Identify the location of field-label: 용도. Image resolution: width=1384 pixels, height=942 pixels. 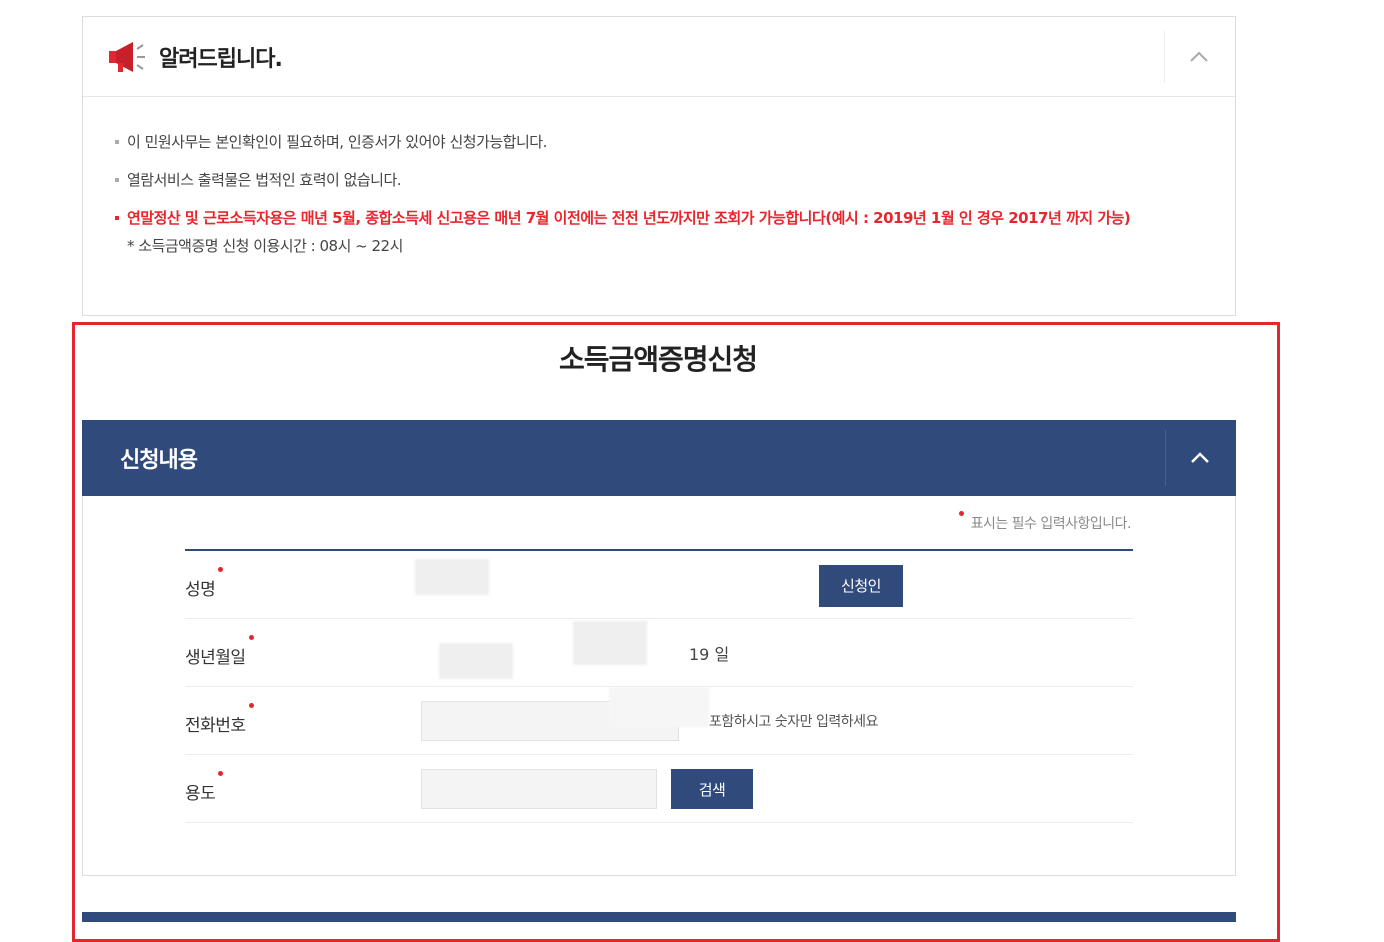
(204, 787).